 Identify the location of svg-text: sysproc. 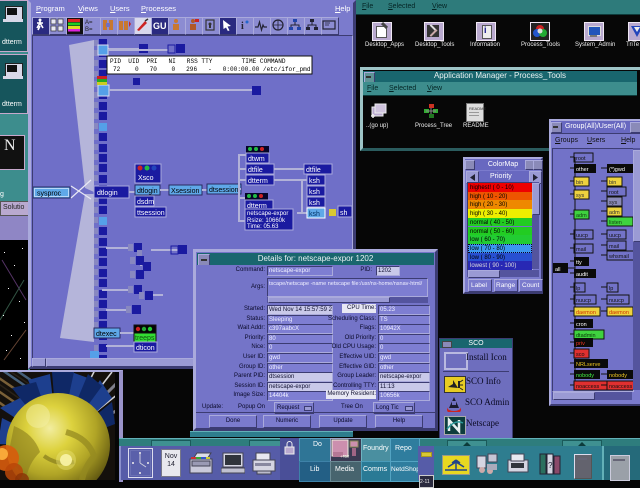
(49, 194).